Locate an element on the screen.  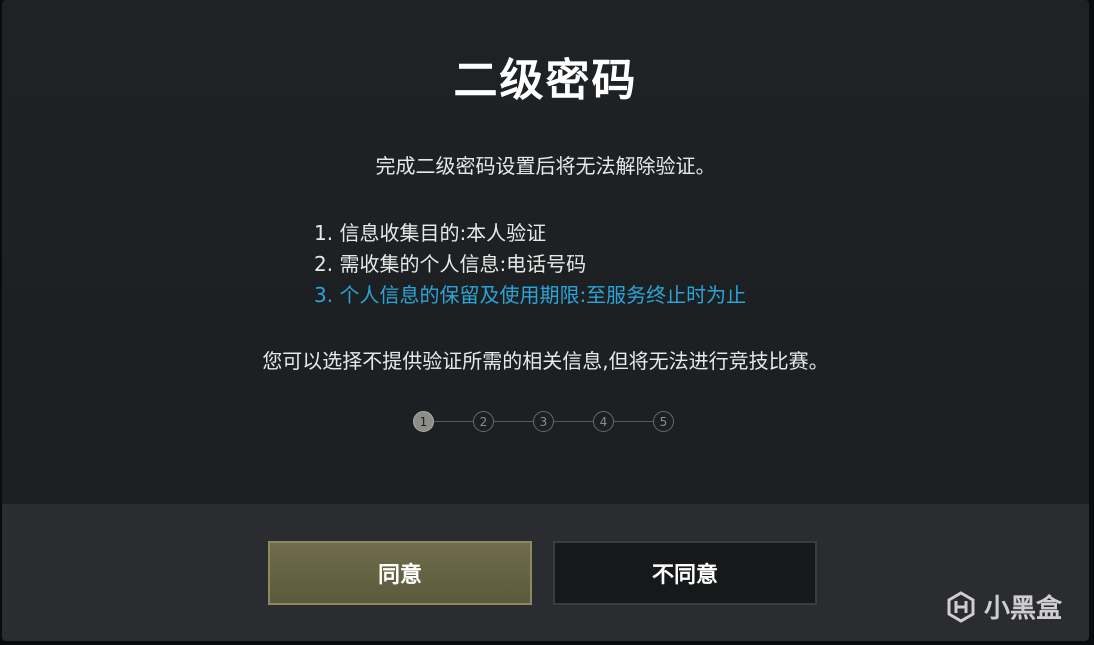
step-5: 5 is located at coordinates (663, 421).